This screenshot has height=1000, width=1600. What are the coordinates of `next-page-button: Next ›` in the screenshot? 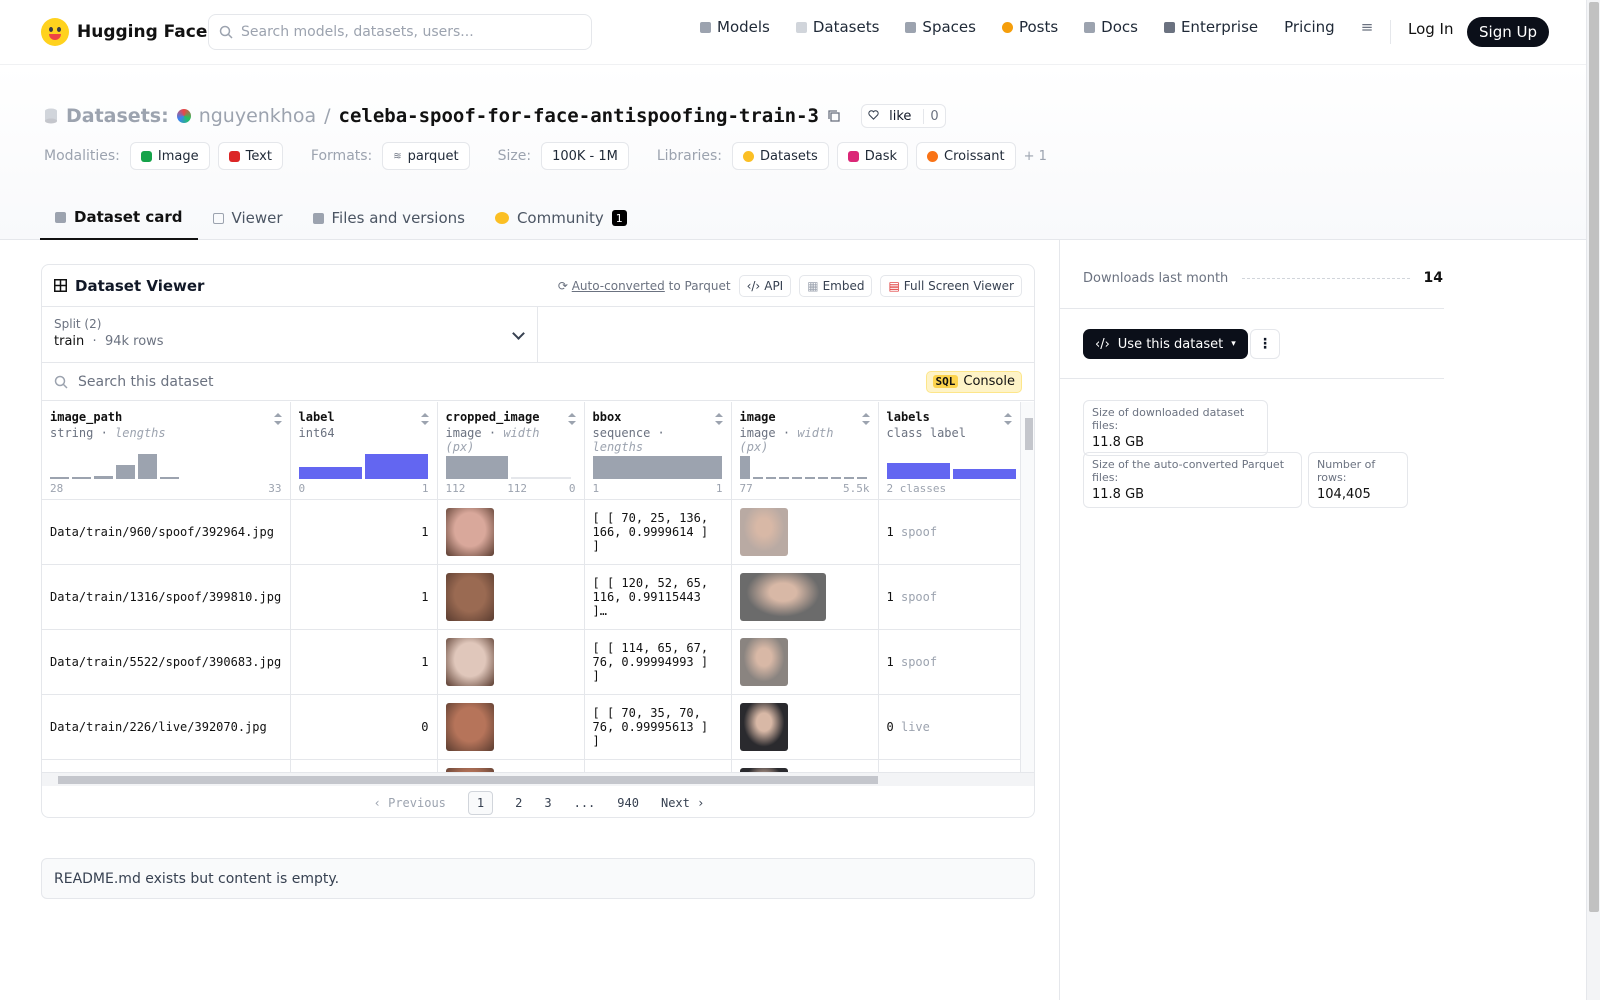 It's located at (682, 803).